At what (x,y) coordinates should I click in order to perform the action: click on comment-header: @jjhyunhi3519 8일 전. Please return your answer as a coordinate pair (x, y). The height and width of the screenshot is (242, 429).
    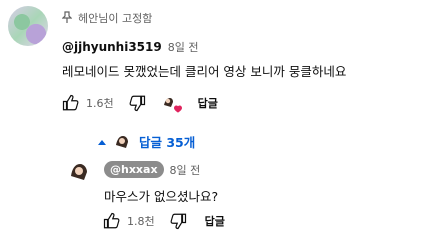
    Looking at the image, I should click on (130, 47).